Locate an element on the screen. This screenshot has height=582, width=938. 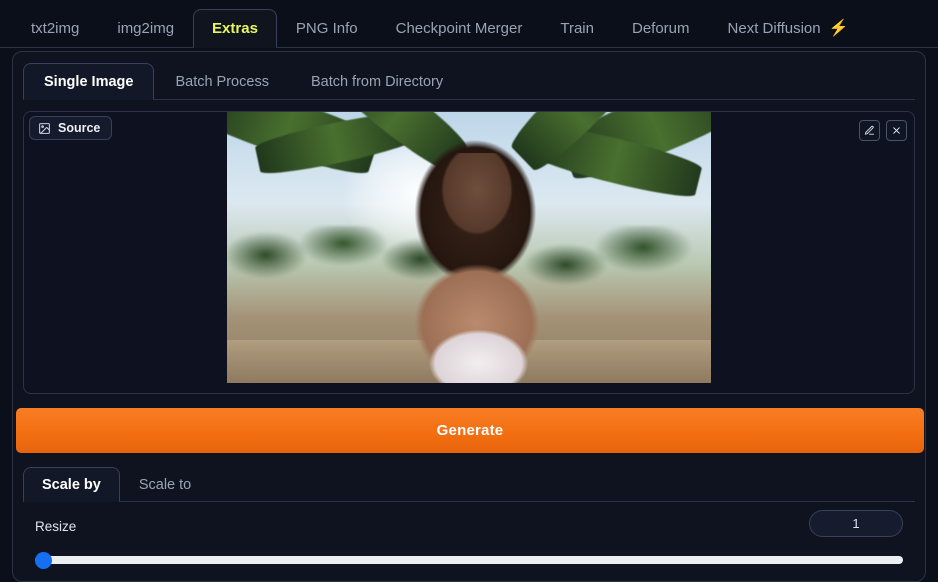
resize-slider is located at coordinates (469, 560).